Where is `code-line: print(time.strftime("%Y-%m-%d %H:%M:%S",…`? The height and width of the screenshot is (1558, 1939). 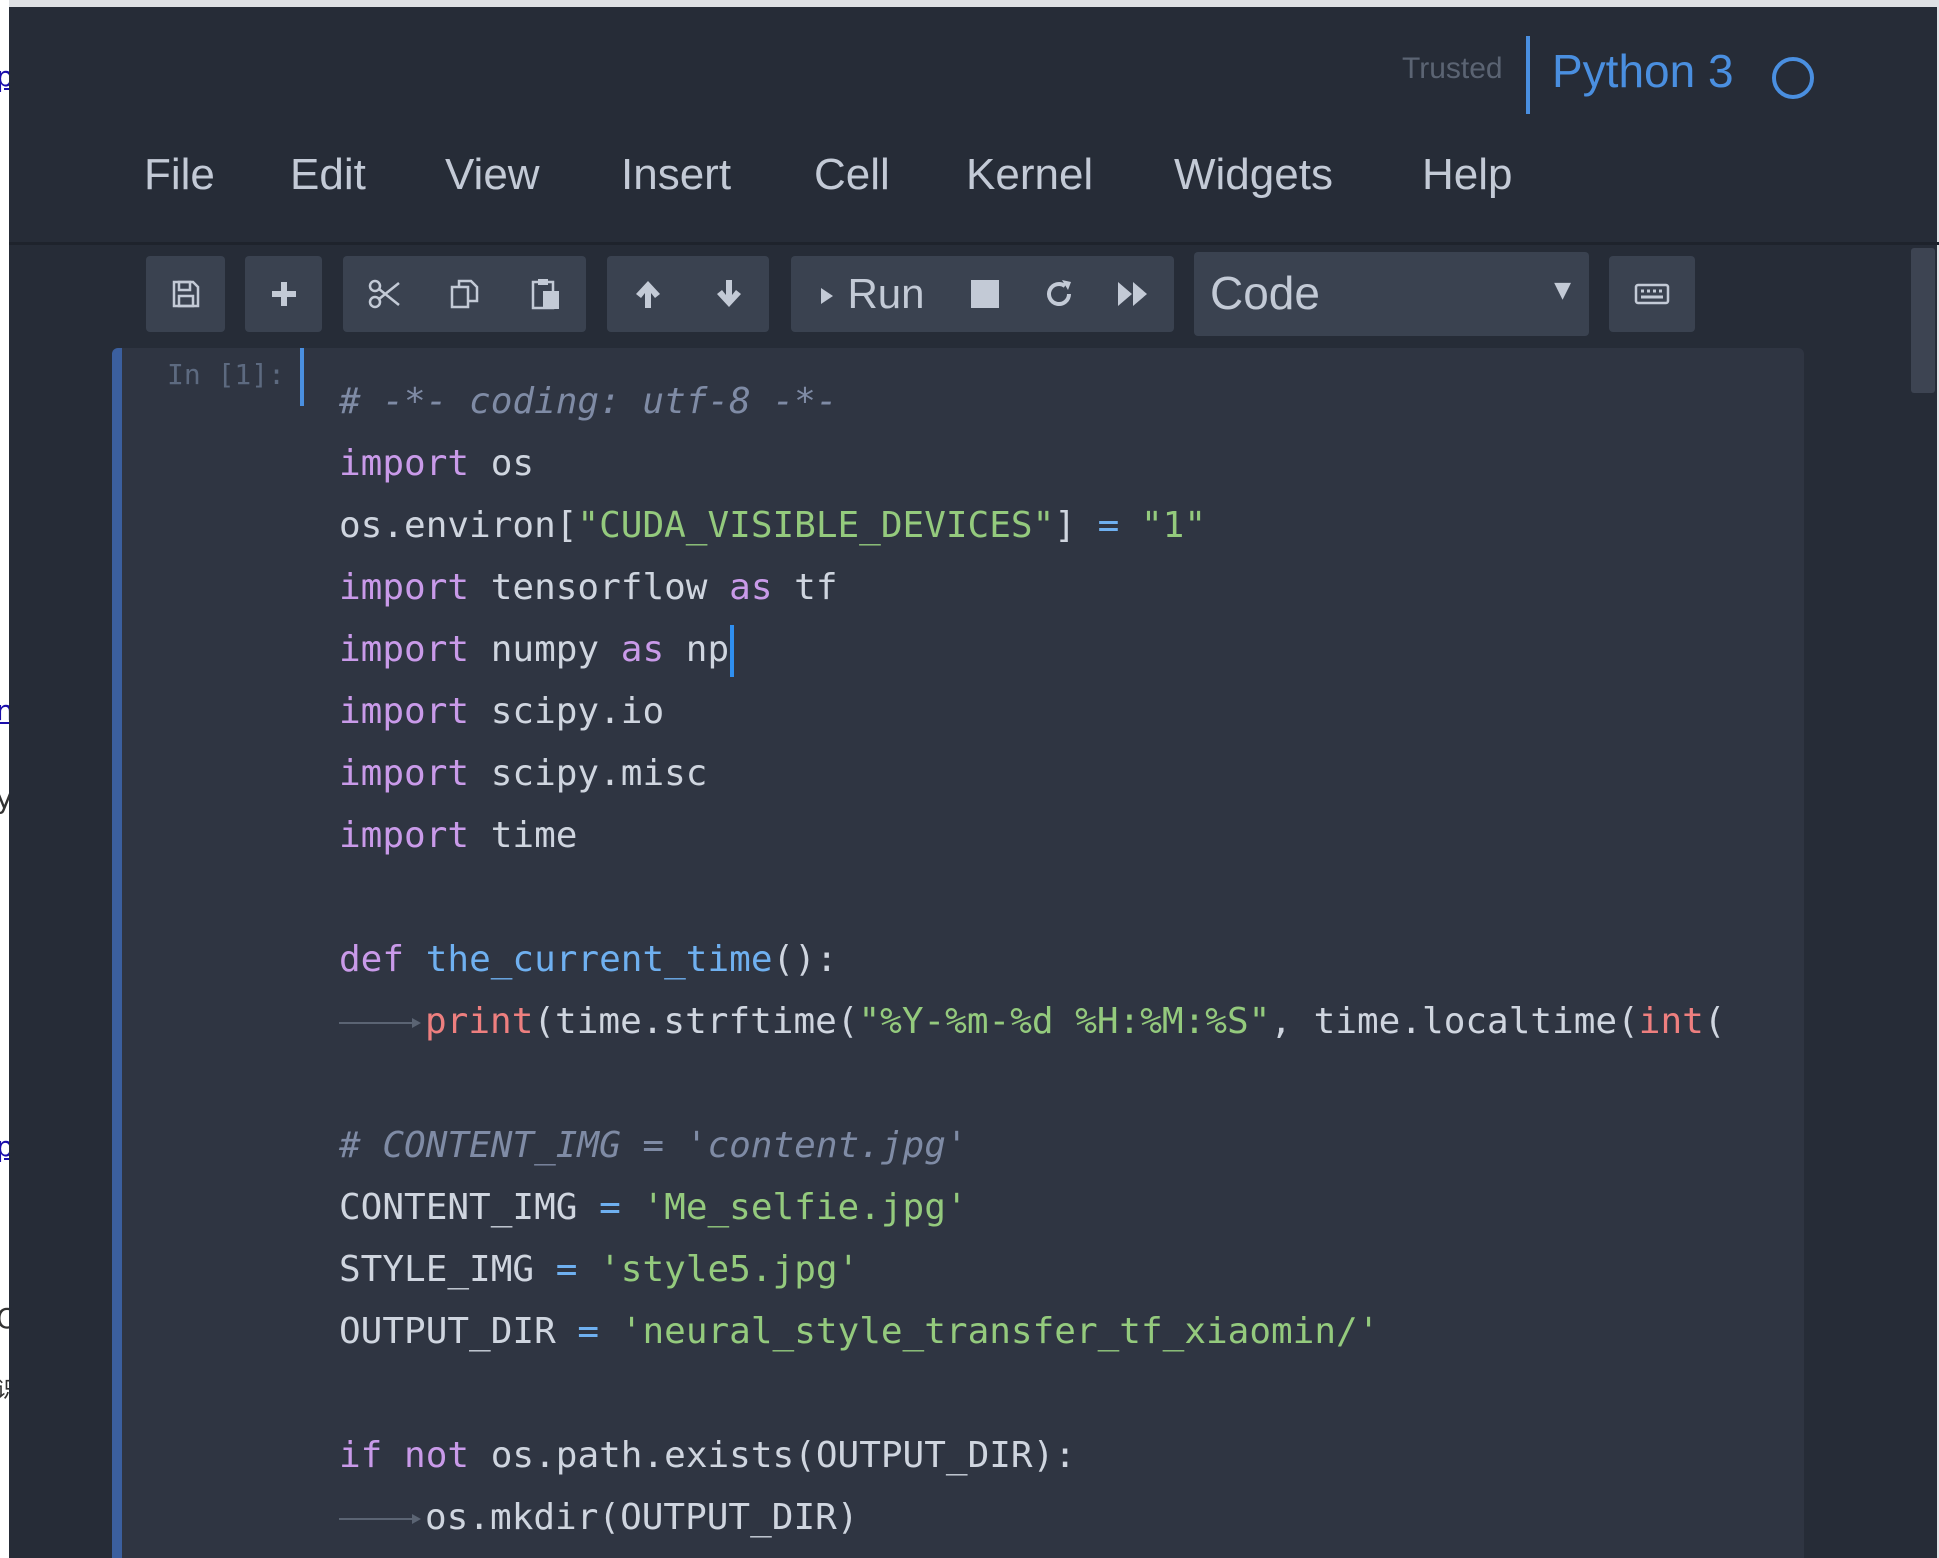 code-line: print(time.strftime("%Y-%m-%d %H:%M:%S",… is located at coordinates (1032, 1022).